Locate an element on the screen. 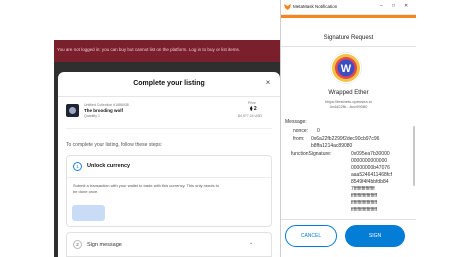 The image size is (465, 257). unlock-button-loading is located at coordinates (88, 213).